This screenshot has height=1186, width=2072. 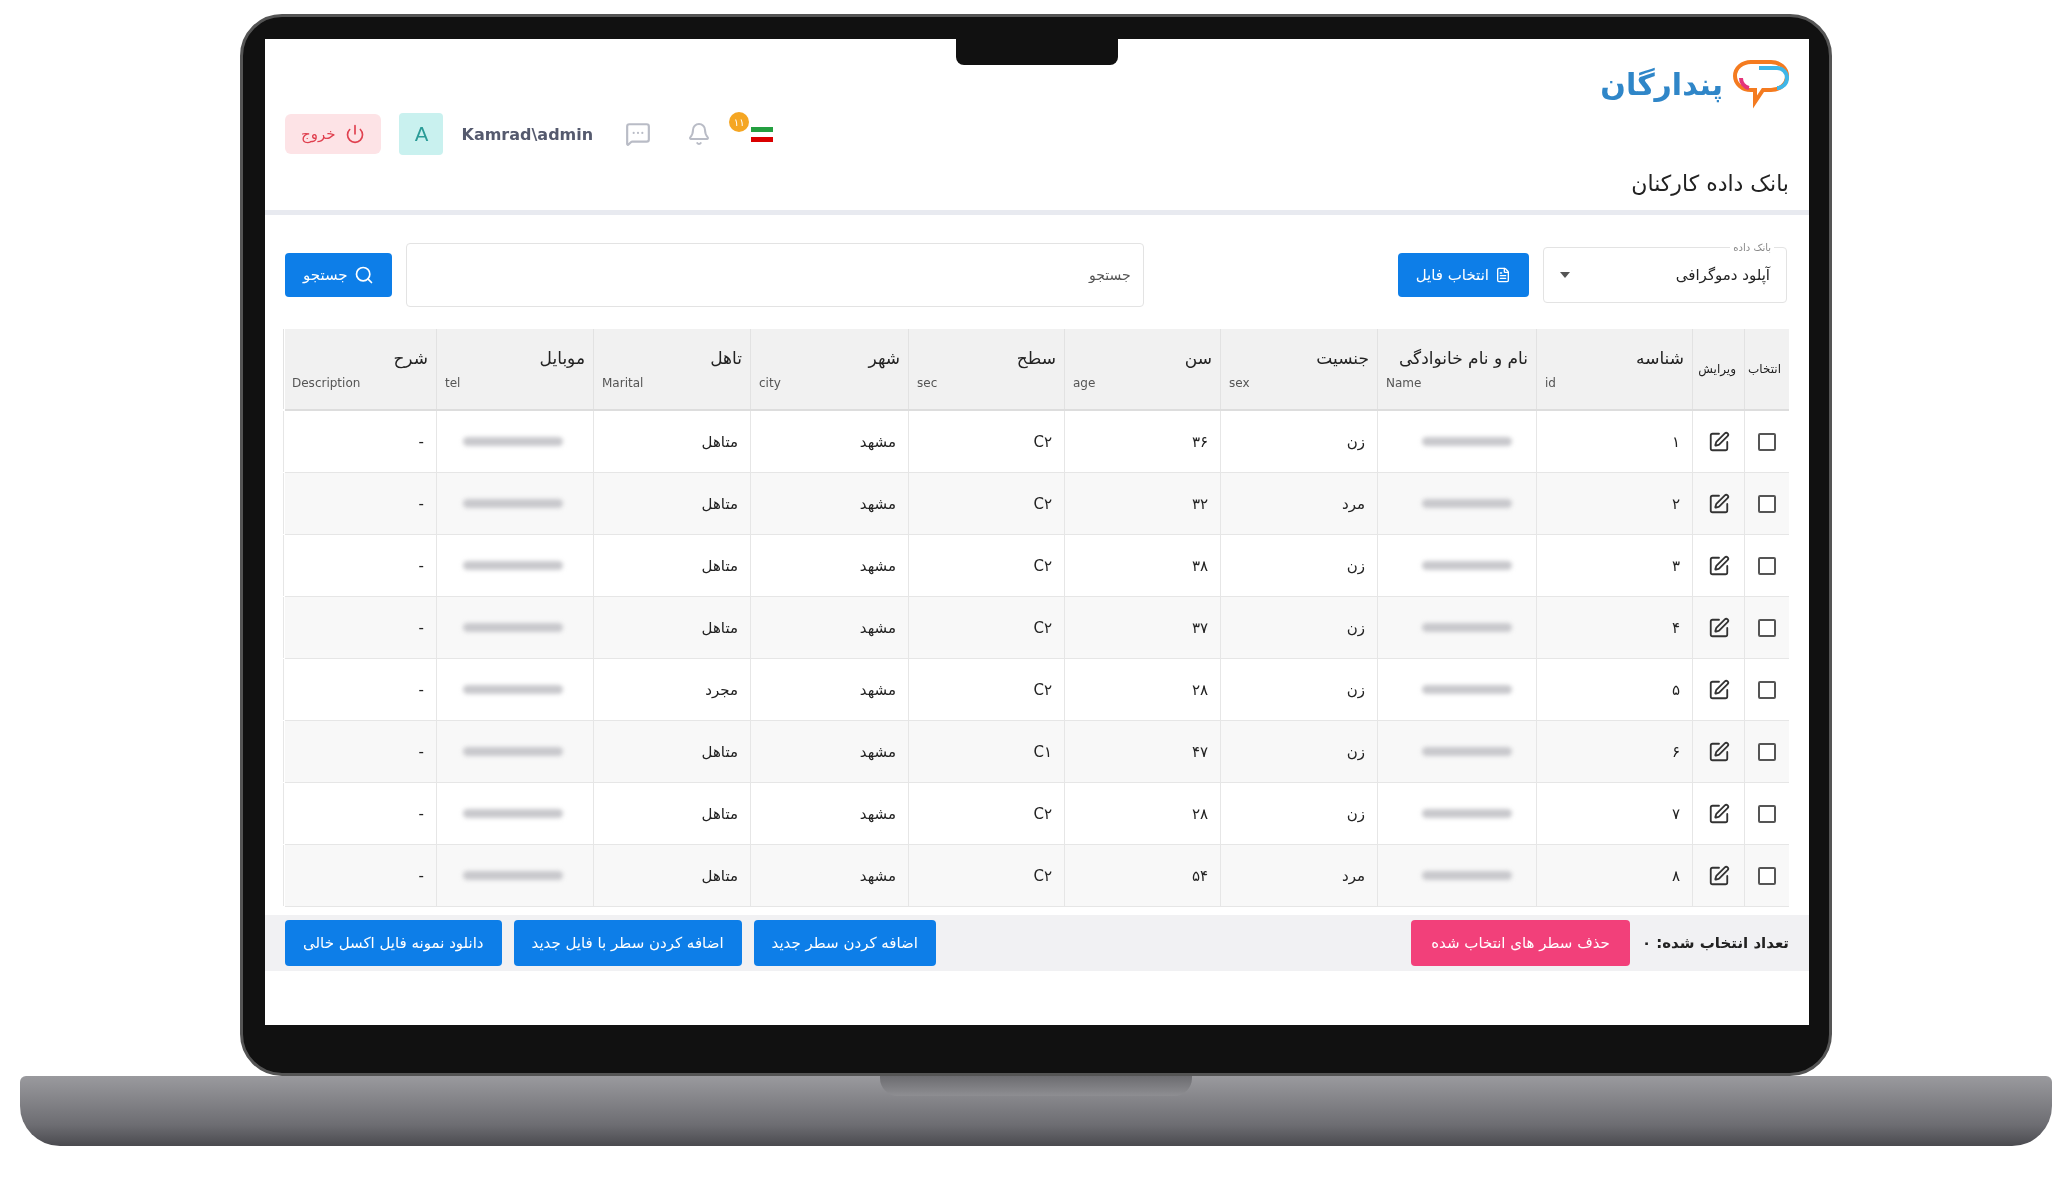 I want to click on column-title: سن, so click(x=1198, y=358).